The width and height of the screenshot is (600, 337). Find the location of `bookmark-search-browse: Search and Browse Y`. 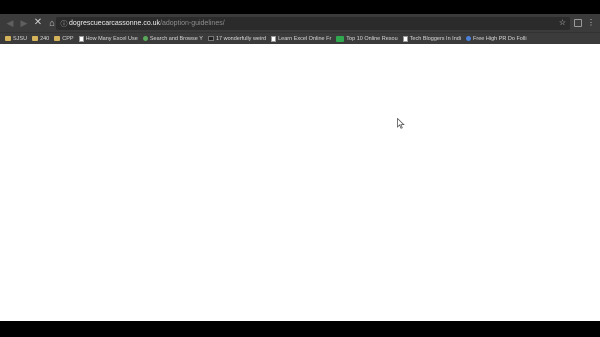

bookmark-search-browse: Search and Browse Y is located at coordinates (172, 38).